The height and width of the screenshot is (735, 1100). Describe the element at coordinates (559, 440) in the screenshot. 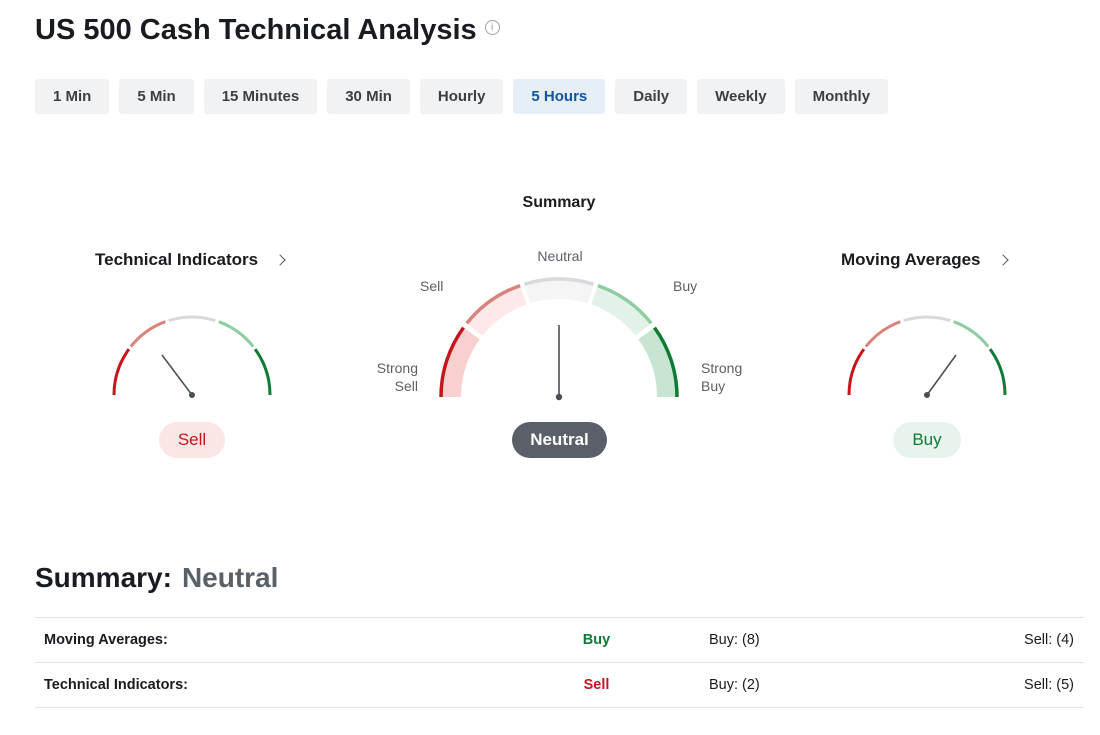

I see `summary-badge: Neutral` at that location.